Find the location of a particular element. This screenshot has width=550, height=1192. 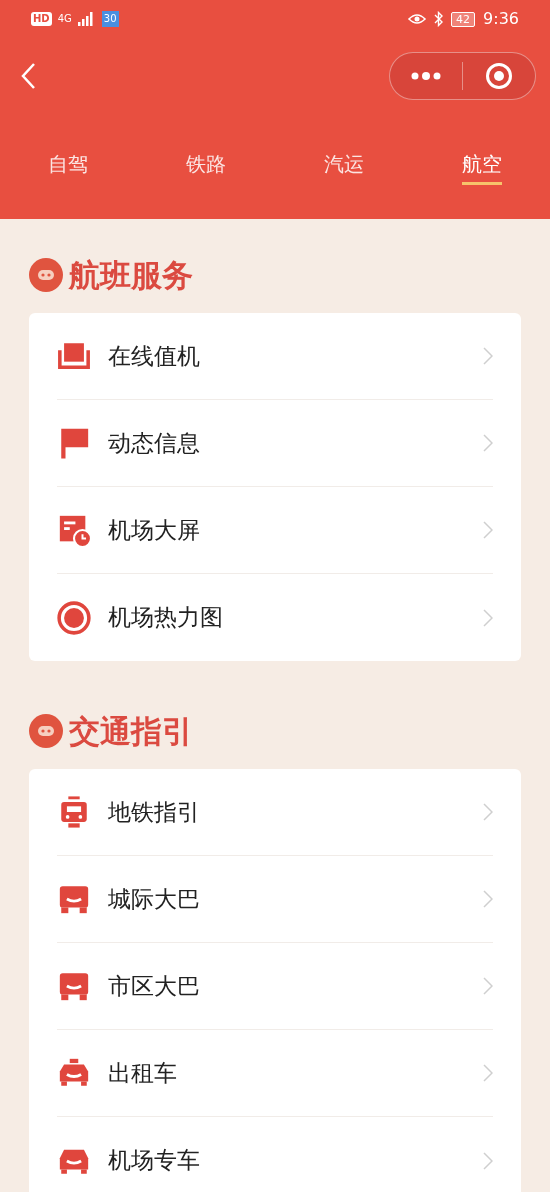

hd-badge: HD is located at coordinates (41, 19).